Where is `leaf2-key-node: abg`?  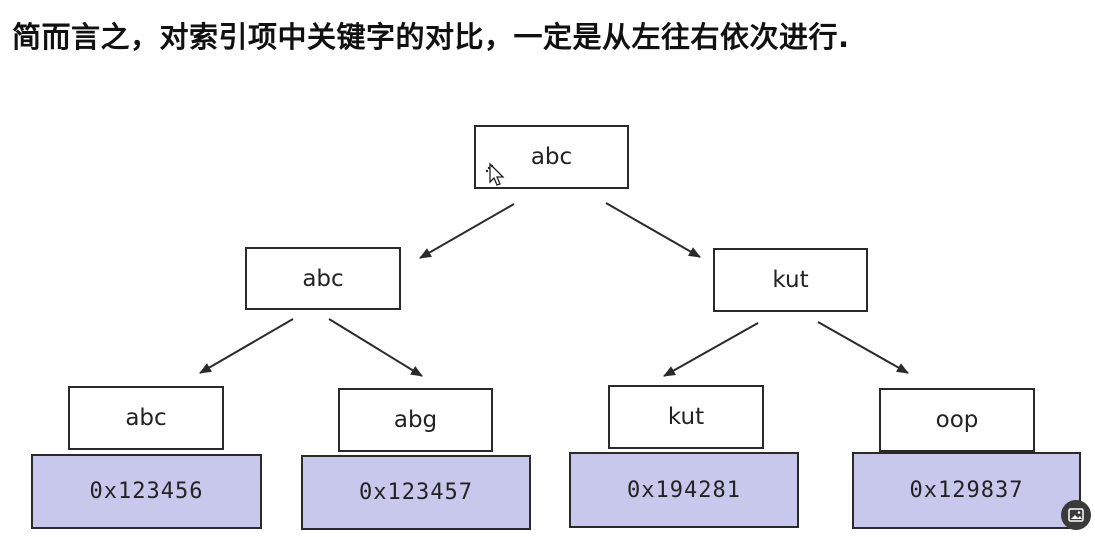
leaf2-key-node: abg is located at coordinates (415, 420).